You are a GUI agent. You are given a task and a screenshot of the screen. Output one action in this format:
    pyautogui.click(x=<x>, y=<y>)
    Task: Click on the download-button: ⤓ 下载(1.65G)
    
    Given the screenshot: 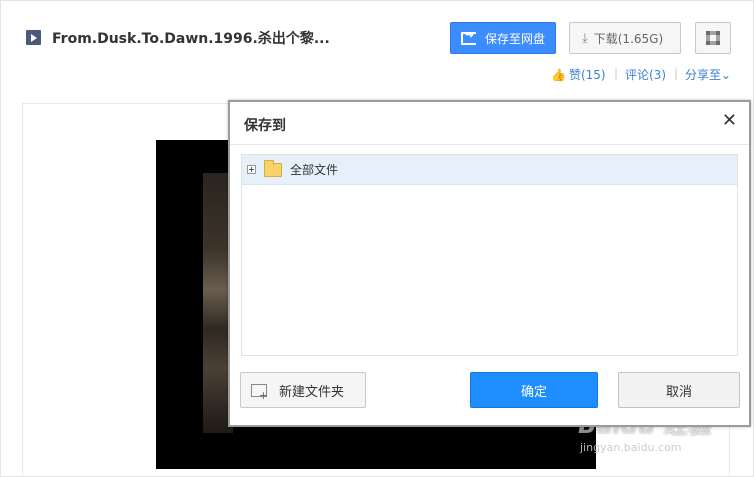 What is the action you would take?
    pyautogui.click(x=625, y=38)
    